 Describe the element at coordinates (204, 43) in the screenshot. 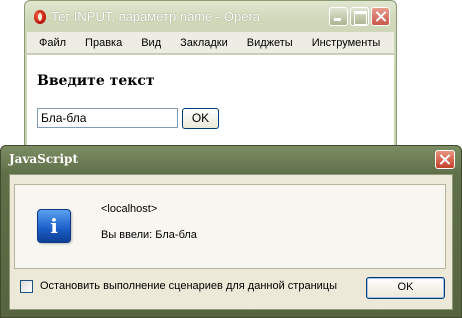

I see `menu-bookmarks: Закладки` at that location.